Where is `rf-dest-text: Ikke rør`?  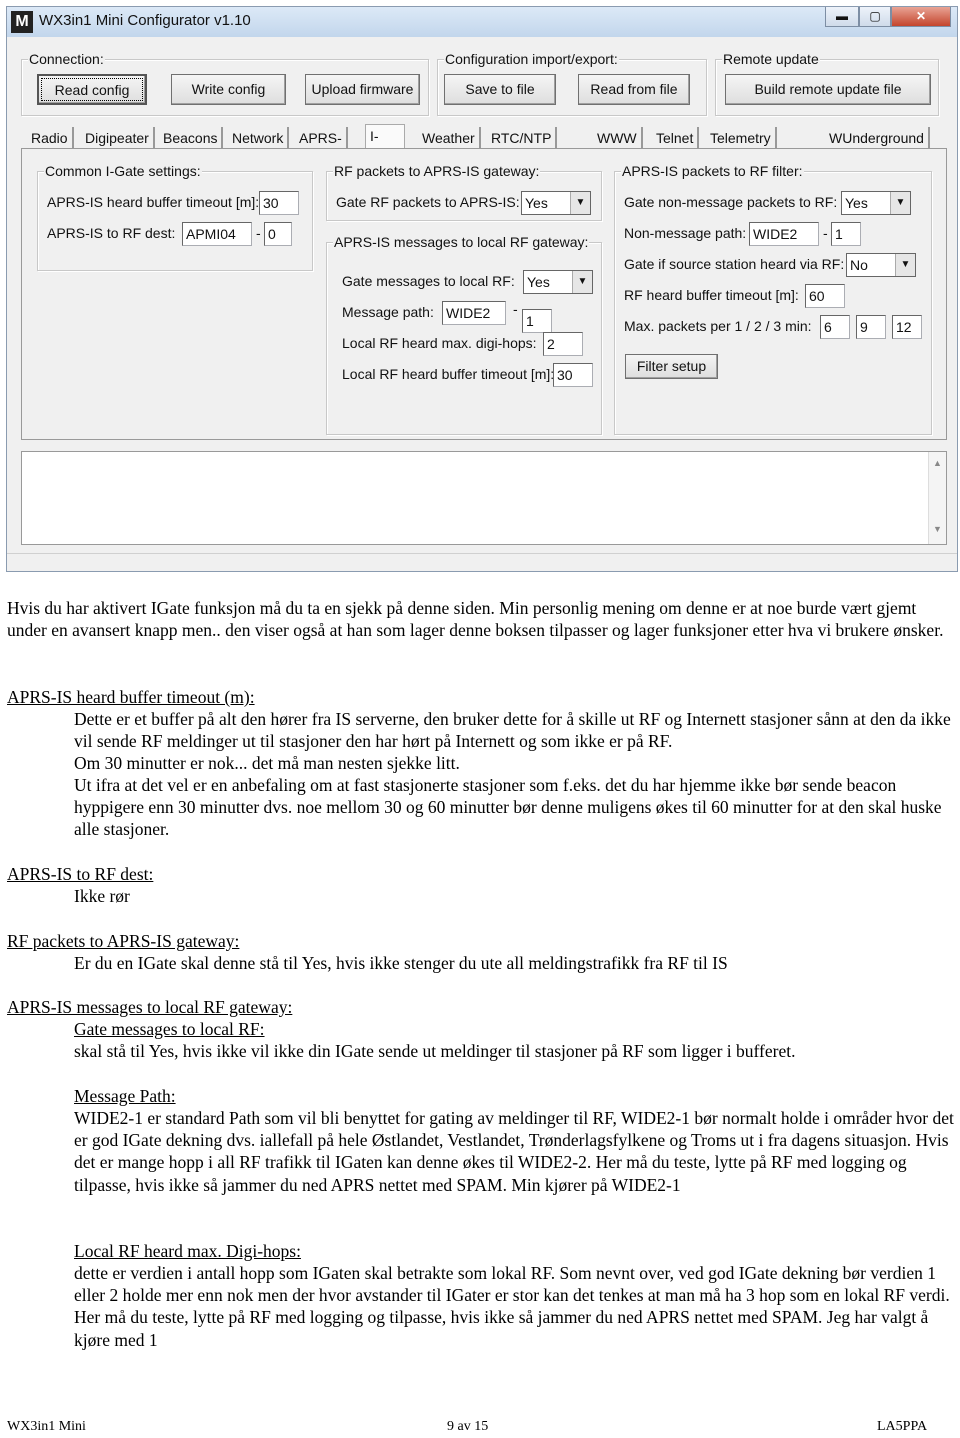 rf-dest-text: Ikke rør is located at coordinates (102, 896).